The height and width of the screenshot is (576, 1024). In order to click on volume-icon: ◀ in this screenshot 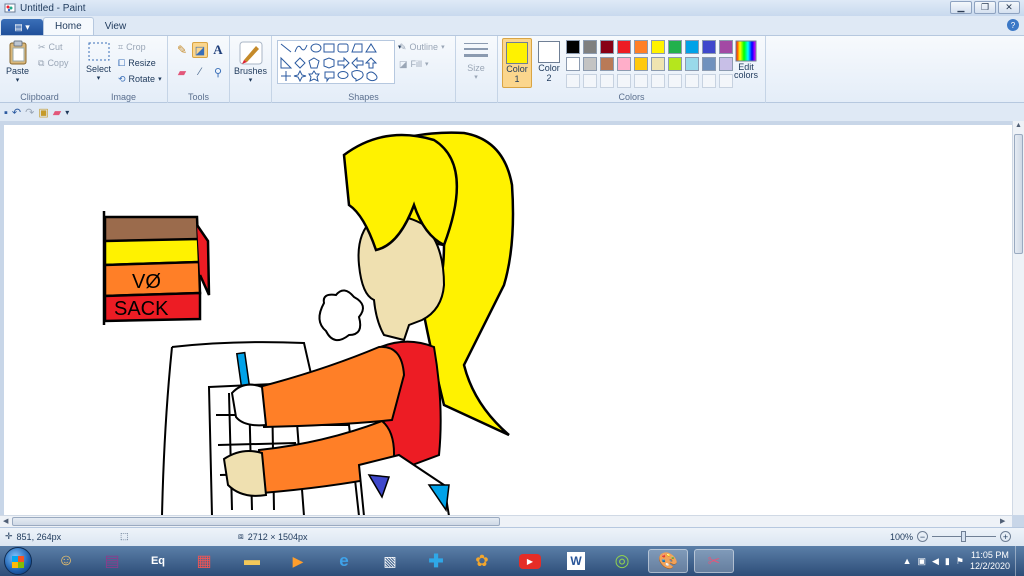, I will do `click(935, 561)`.